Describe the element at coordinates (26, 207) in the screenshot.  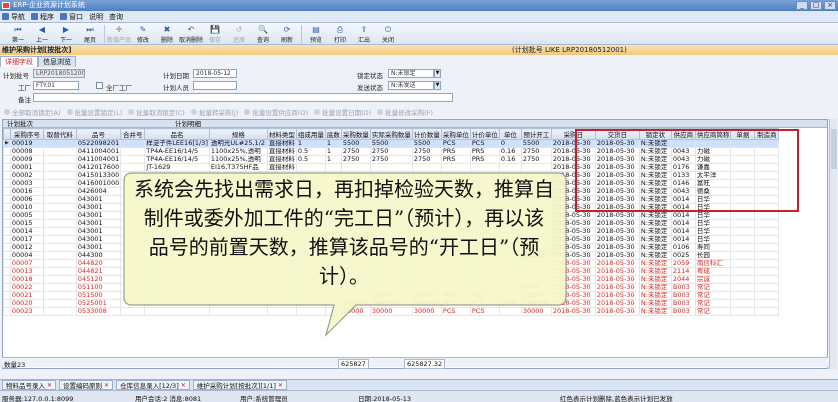
I see `table-cell: 00010` at that location.